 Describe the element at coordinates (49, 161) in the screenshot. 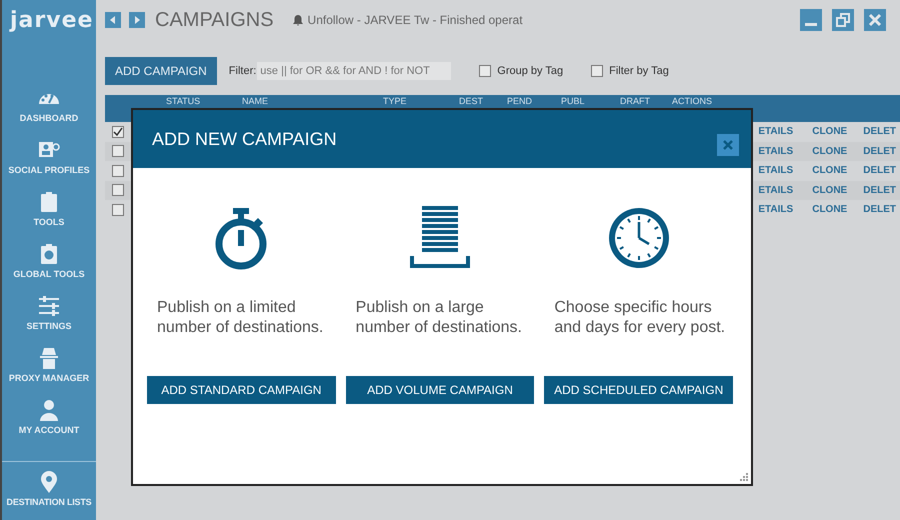

I see `sidebar-item: SOCIAL PROFILES` at that location.